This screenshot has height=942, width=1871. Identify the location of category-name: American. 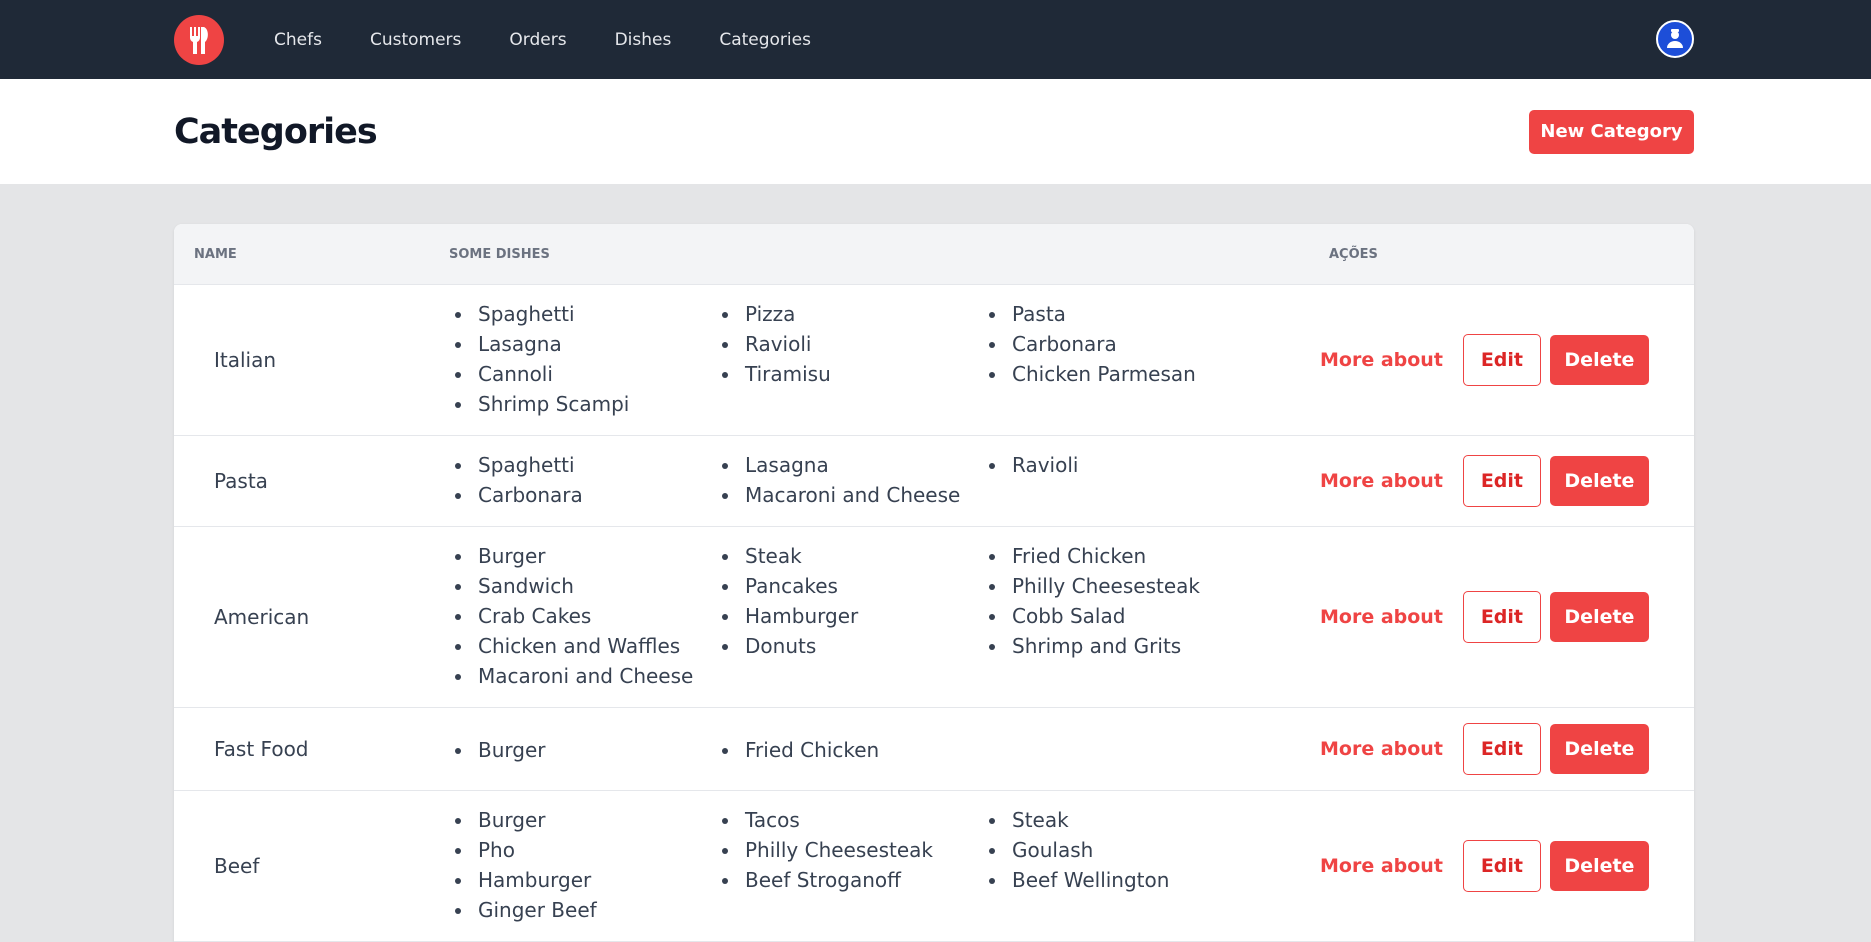
(262, 617).